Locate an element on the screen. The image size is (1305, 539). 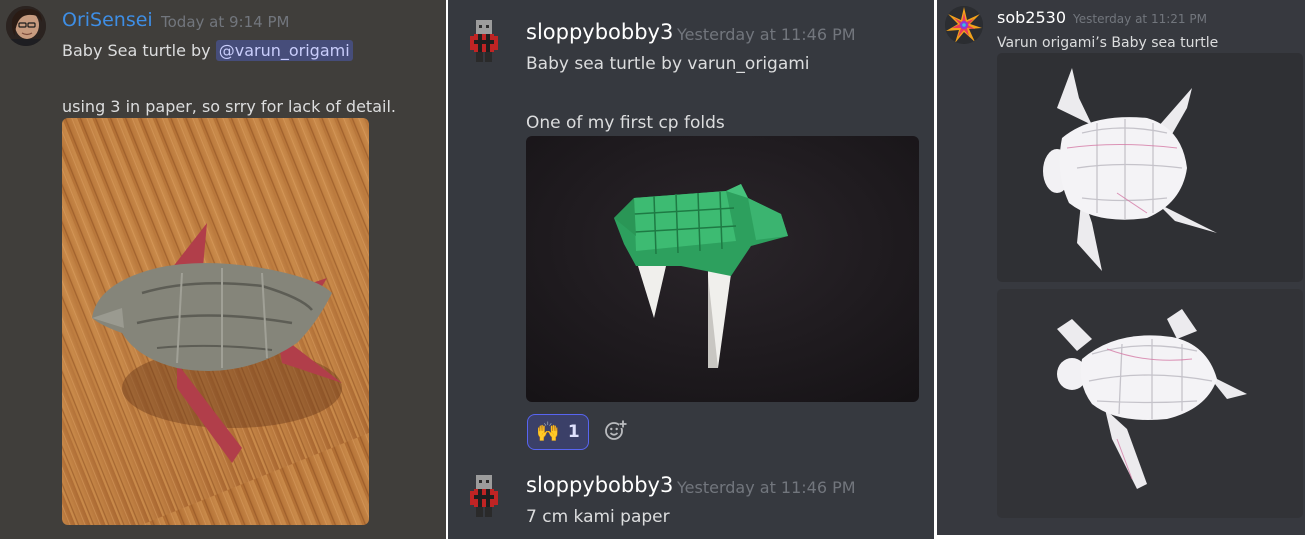
reaction-count: 1 is located at coordinates (573, 432).